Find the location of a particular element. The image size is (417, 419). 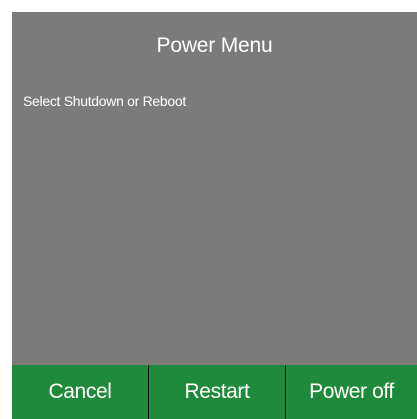

cancel-button: Cancel is located at coordinates (80, 392).